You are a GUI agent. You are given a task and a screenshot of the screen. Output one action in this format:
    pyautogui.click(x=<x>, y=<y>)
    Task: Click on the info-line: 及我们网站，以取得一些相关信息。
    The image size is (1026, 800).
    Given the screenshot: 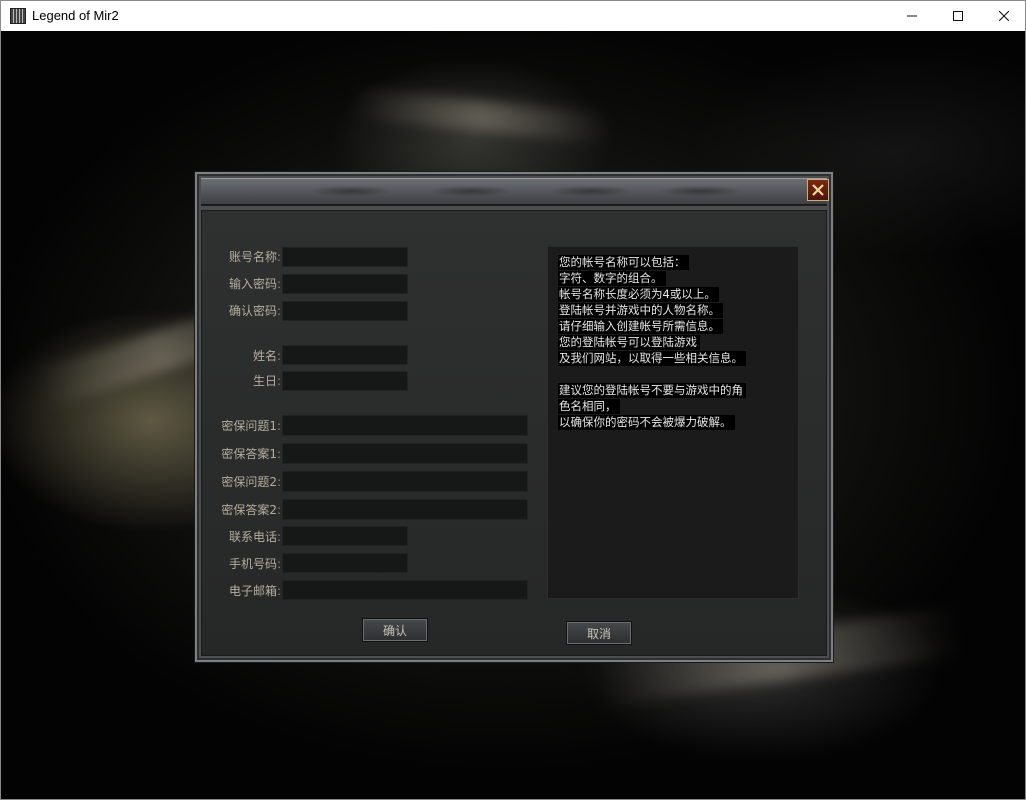 What is the action you would take?
    pyautogui.click(x=652, y=358)
    